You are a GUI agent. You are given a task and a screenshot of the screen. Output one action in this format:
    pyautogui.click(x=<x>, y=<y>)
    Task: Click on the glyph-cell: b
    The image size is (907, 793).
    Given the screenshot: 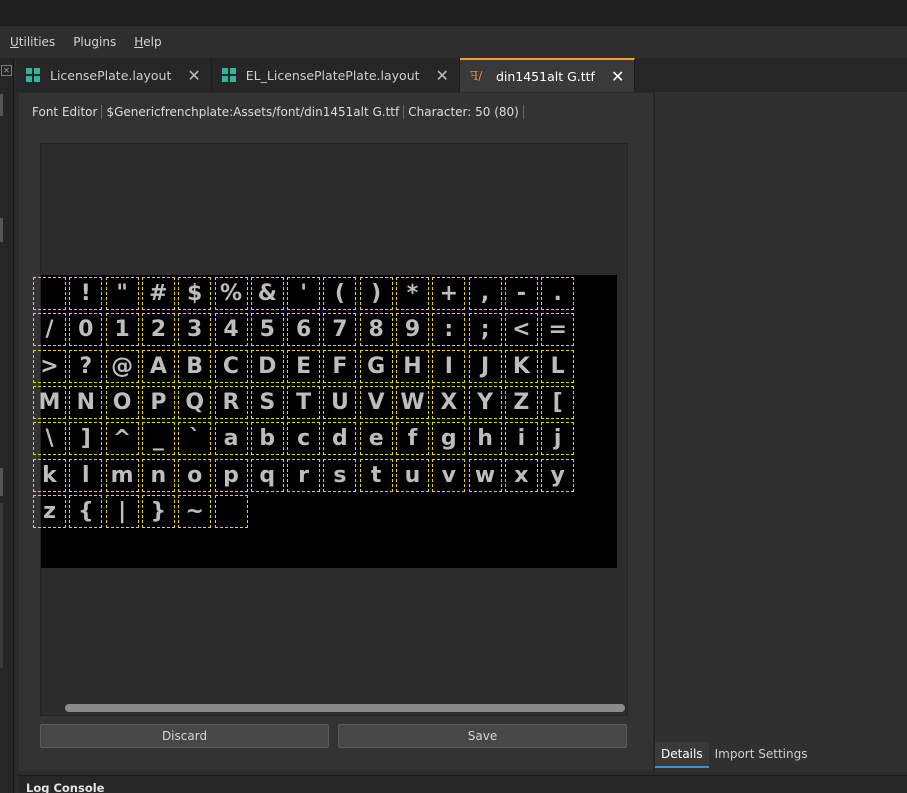 What is the action you would take?
    pyautogui.click(x=267, y=439)
    